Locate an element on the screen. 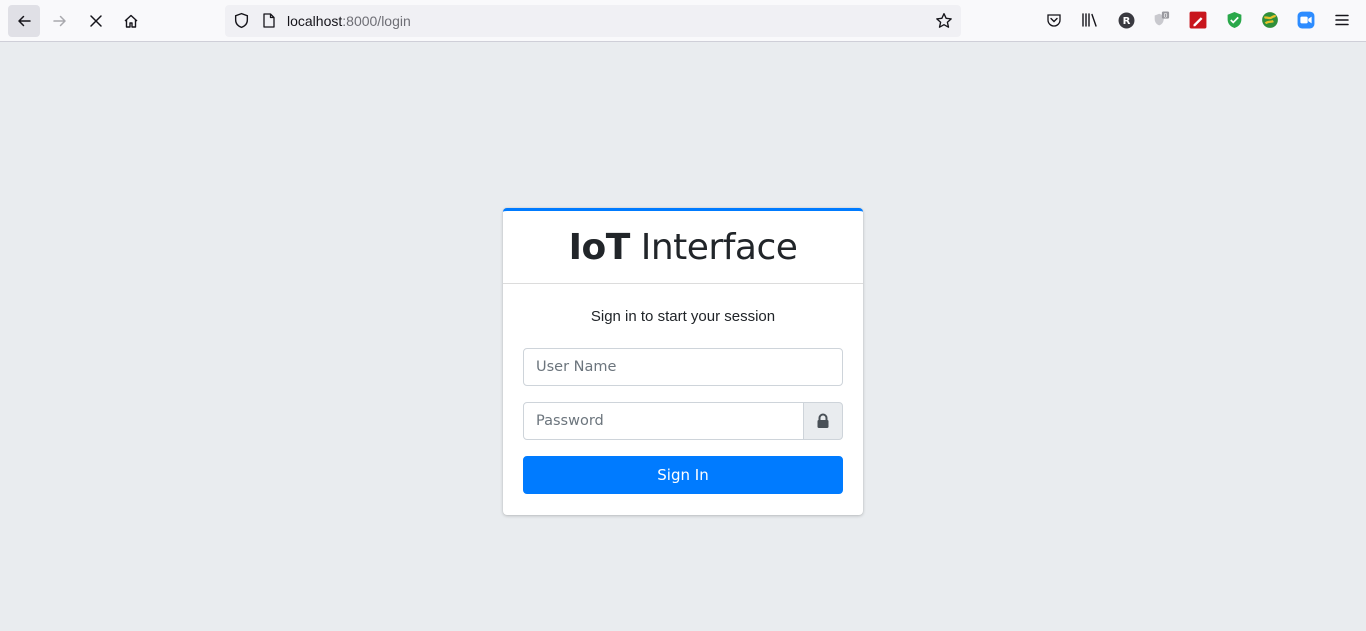 The image size is (1366, 631). back-button is located at coordinates (24, 21).